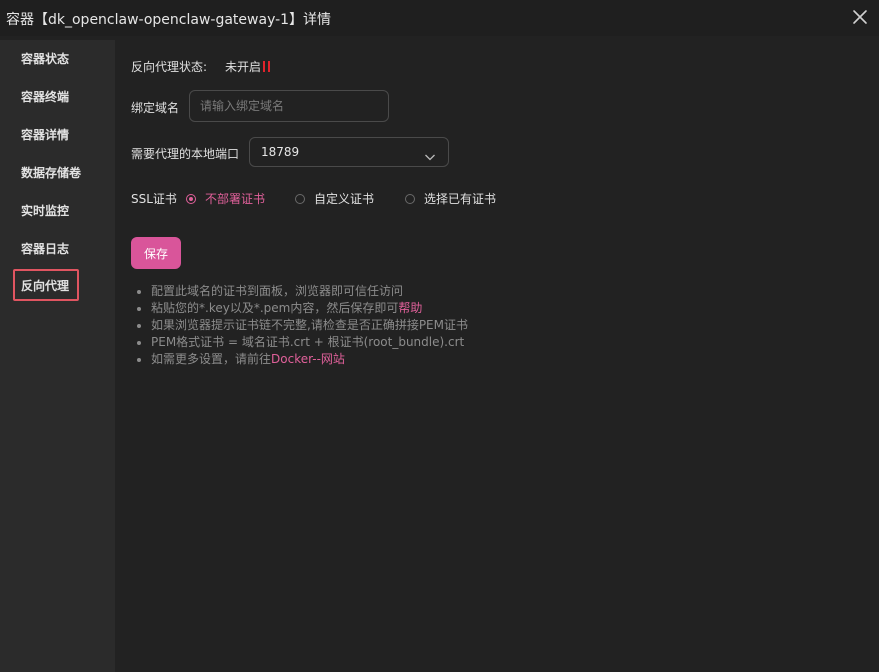  What do you see at coordinates (275, 308) in the screenshot?
I see `tip-text: 粘贴您的*.key以及*.pem内容，然后保存即可` at bounding box center [275, 308].